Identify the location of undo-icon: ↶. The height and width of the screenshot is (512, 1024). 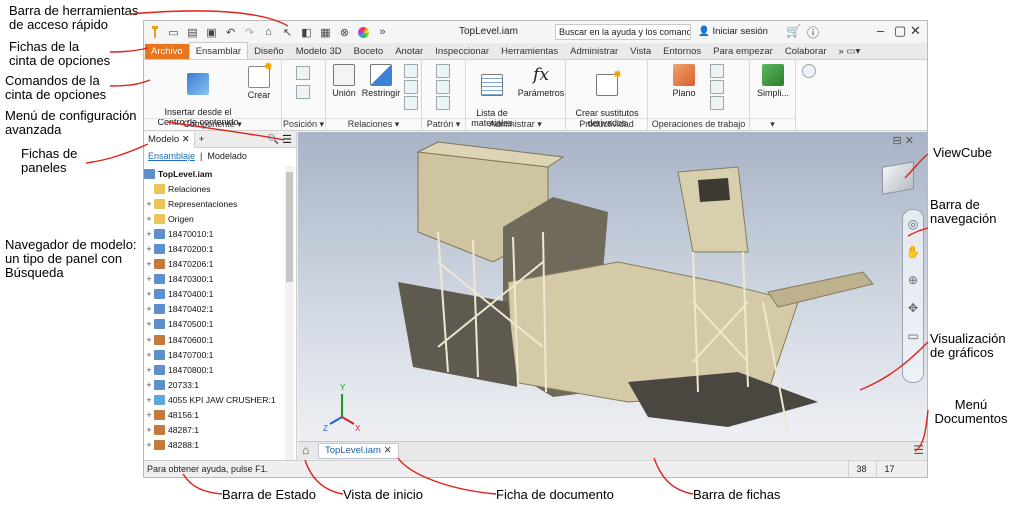
(230, 32).